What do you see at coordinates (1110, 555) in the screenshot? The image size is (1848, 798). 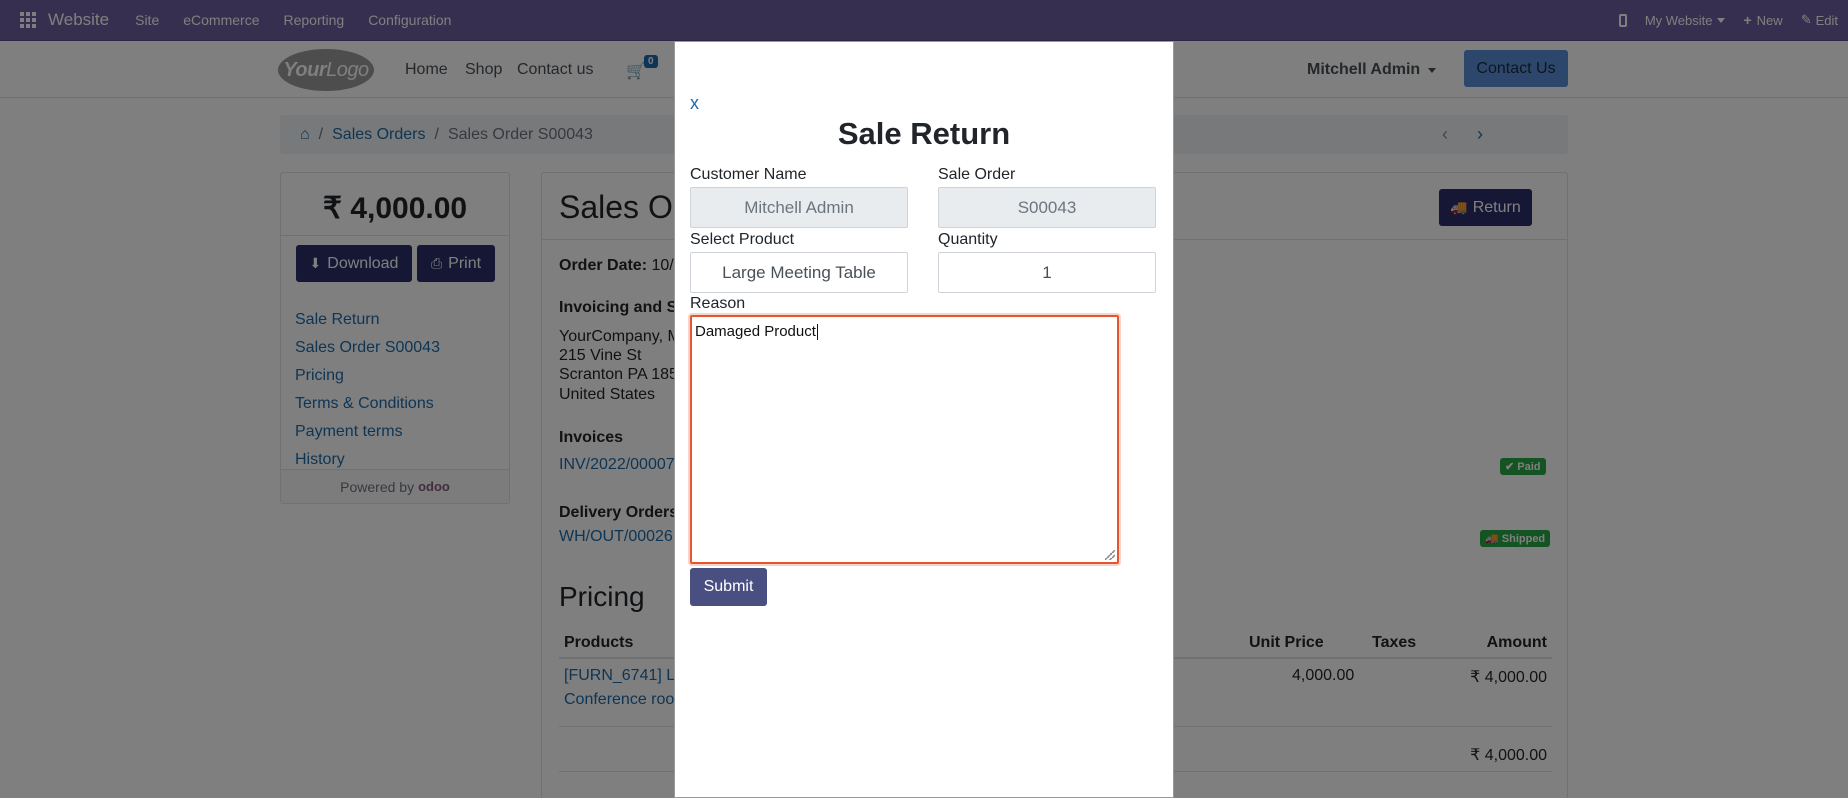 I see `resize-handle-icon` at bounding box center [1110, 555].